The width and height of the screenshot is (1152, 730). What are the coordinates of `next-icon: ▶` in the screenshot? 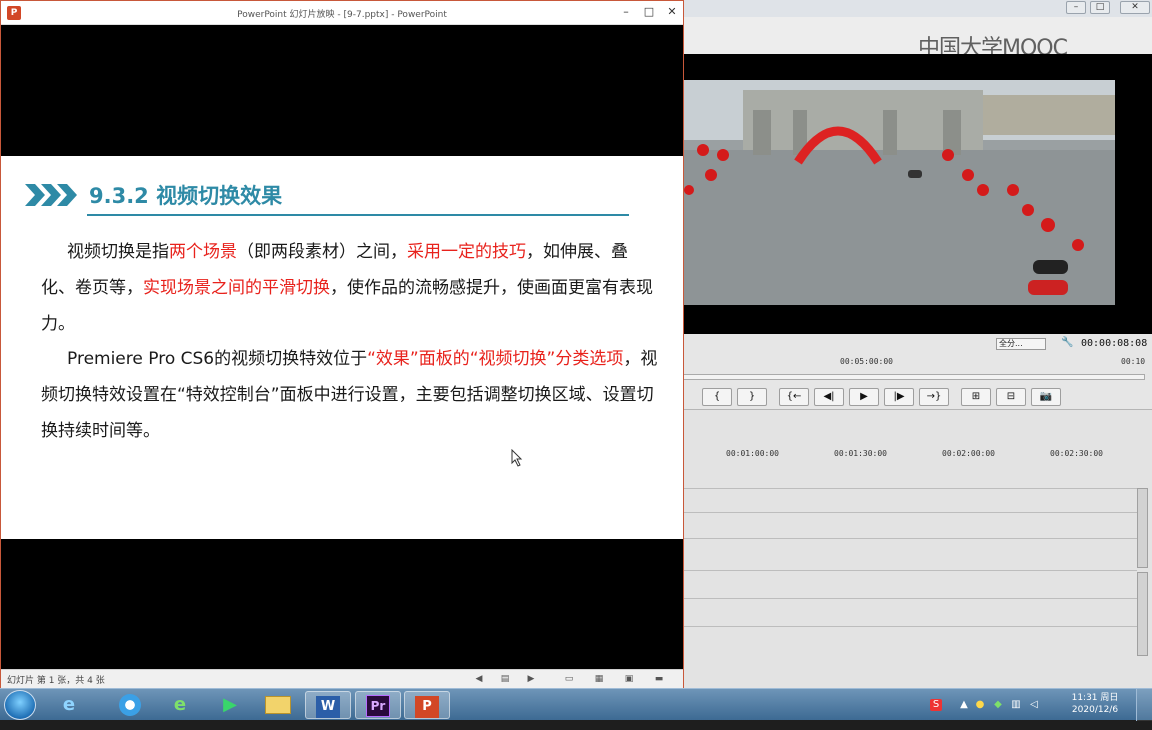 It's located at (531, 679).